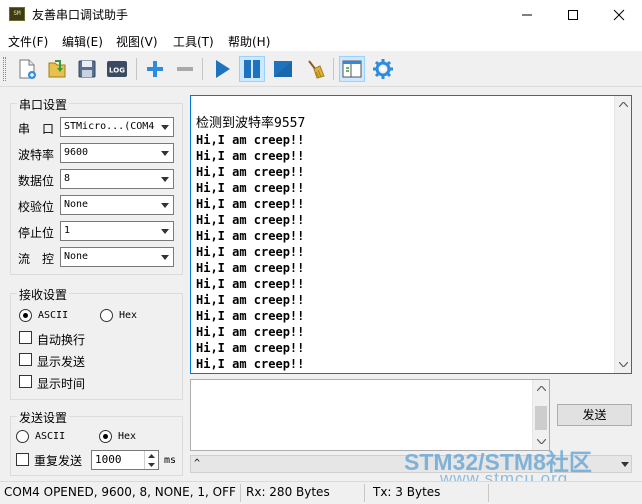 The width and height of the screenshot is (642, 504). What do you see at coordinates (117, 153) in the screenshot?
I see `baud-select: 9600` at bounding box center [117, 153].